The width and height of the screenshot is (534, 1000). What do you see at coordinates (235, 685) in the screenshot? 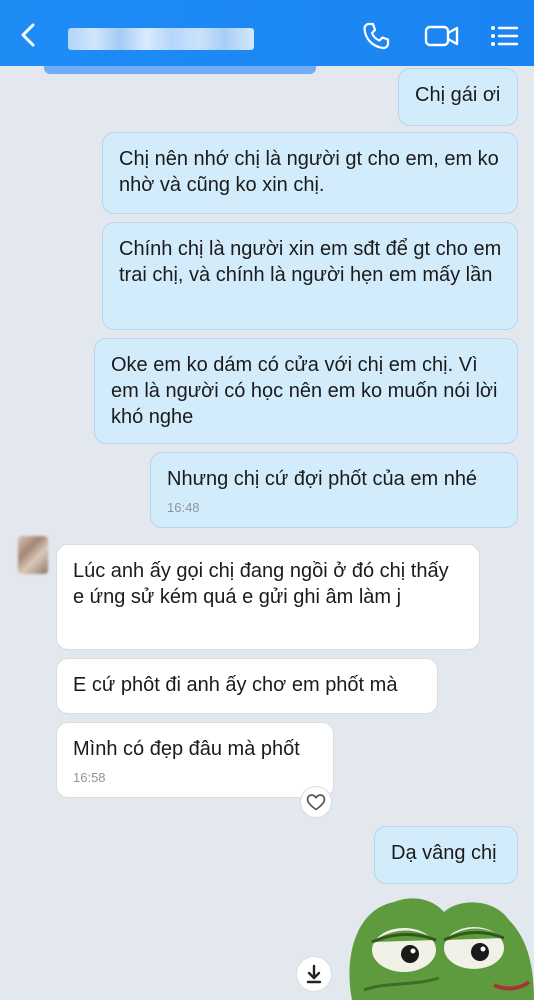
I see `message-text: E cứ phôt đi anh ấy chơ em phốt mà` at bounding box center [235, 685].